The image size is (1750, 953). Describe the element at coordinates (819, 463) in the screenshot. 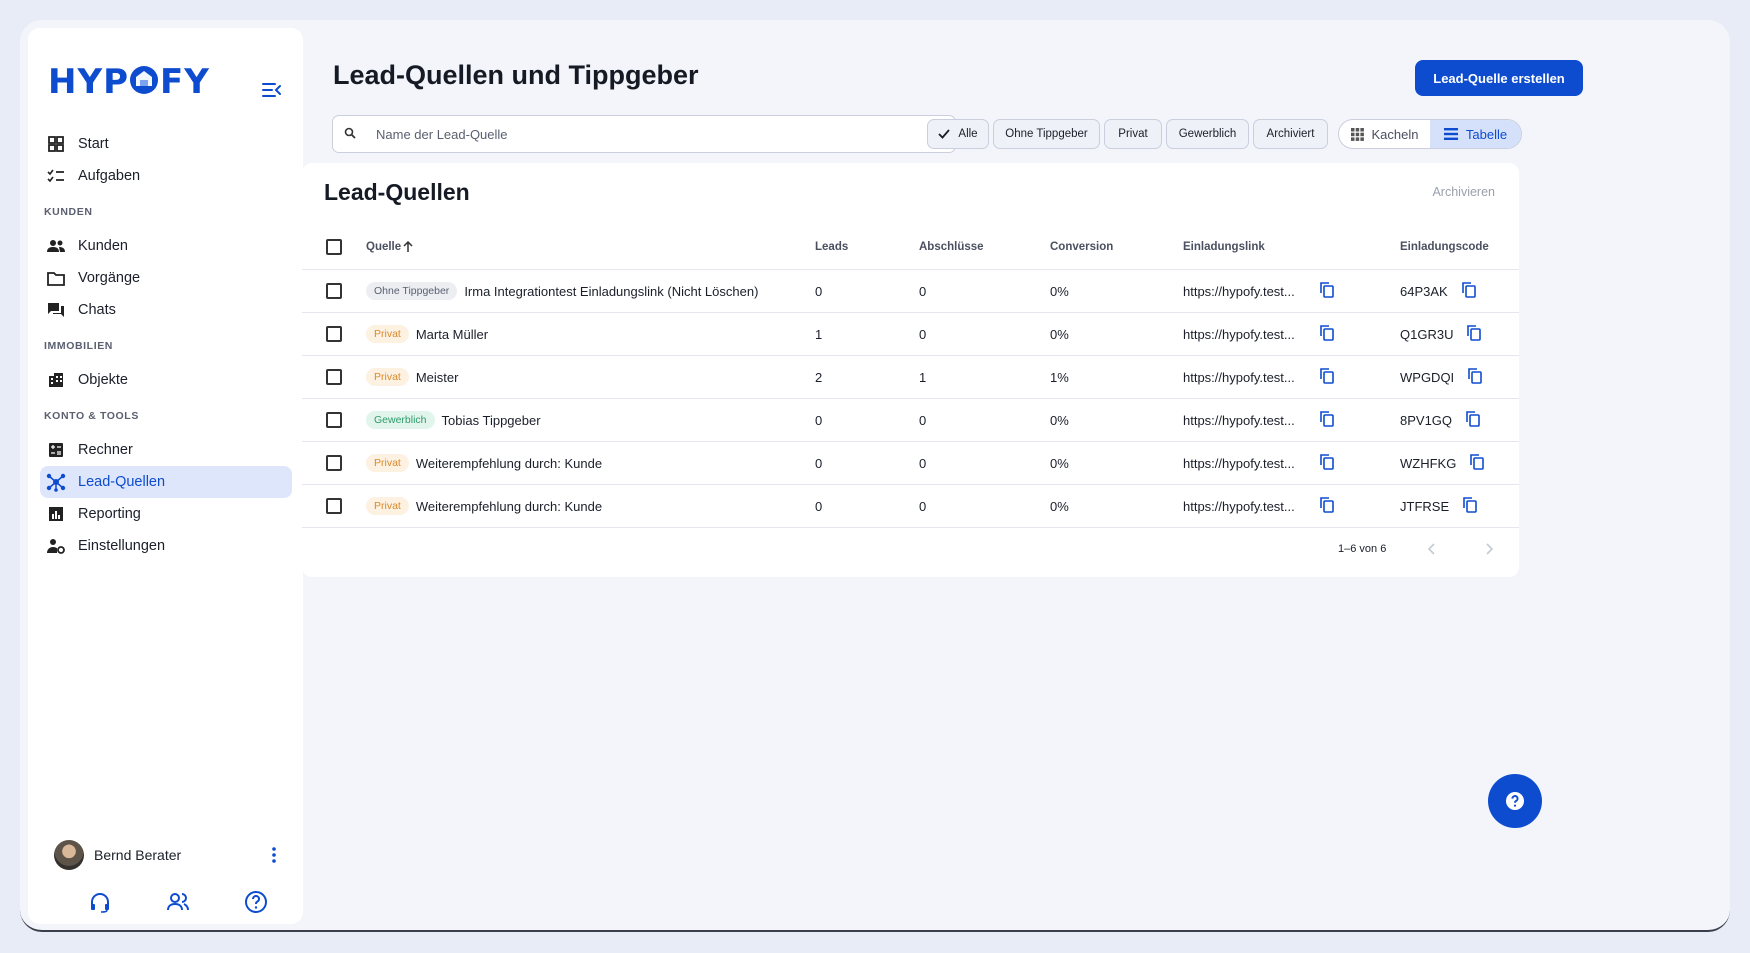

I see `cell-leads: 0` at that location.